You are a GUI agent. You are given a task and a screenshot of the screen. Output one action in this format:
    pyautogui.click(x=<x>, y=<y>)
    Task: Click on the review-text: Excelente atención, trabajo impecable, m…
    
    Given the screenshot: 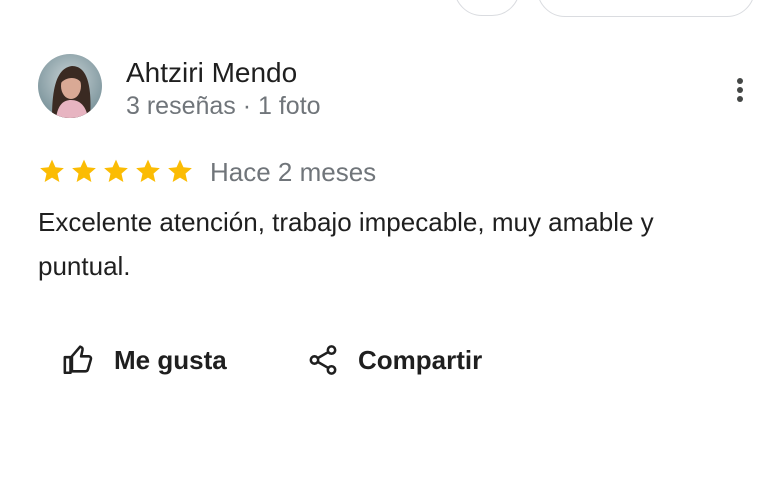 What is the action you would take?
    pyautogui.click(x=346, y=244)
    